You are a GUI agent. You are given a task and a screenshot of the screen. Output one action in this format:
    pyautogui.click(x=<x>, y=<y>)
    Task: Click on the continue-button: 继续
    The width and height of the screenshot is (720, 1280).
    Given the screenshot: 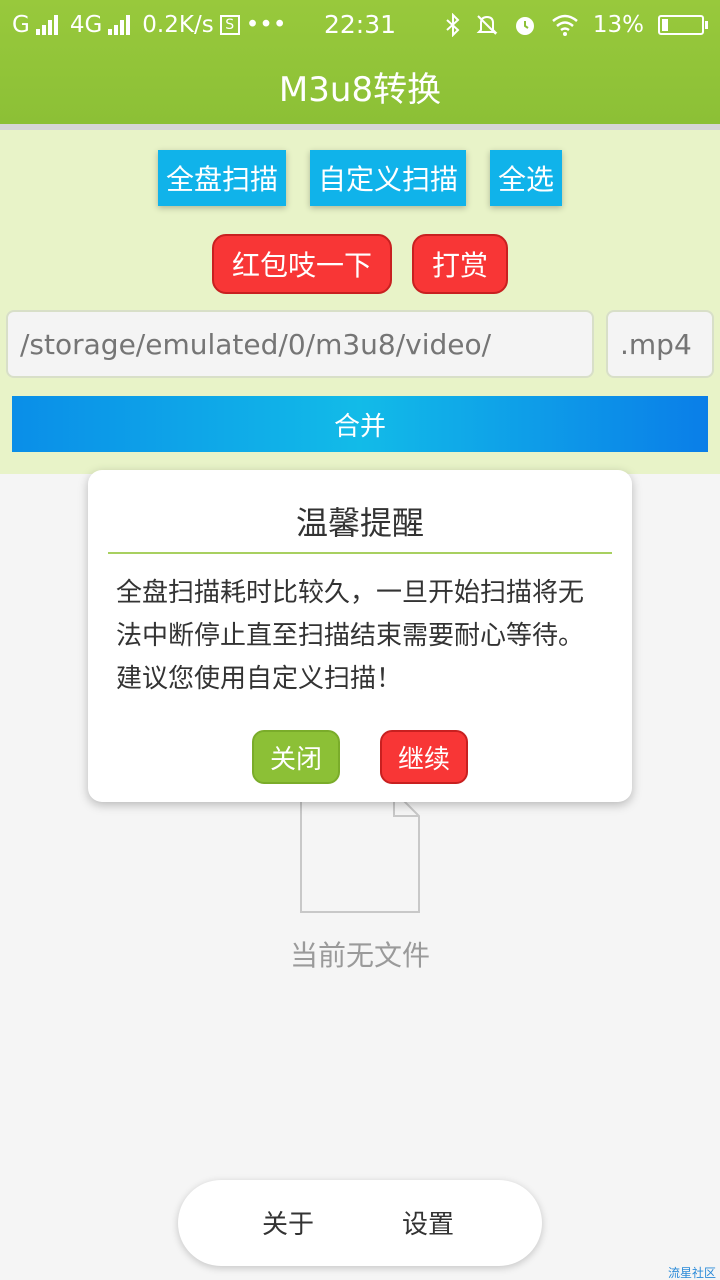 What is the action you would take?
    pyautogui.click(x=424, y=757)
    